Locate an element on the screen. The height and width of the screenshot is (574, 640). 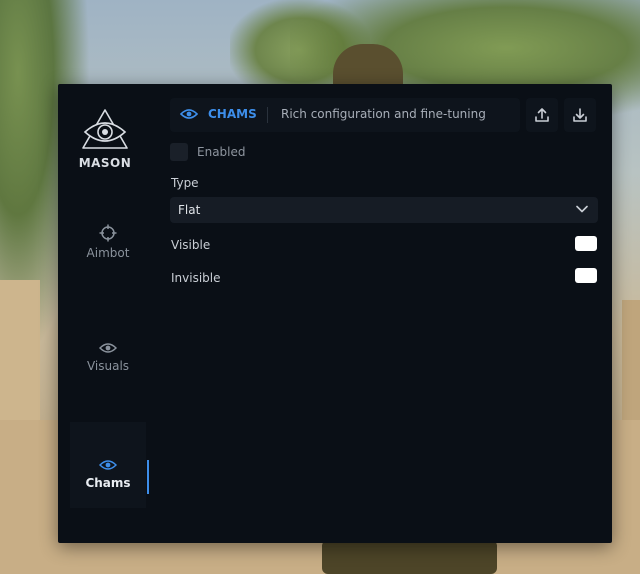
brand-logo: MASON is located at coordinates (105, 139).